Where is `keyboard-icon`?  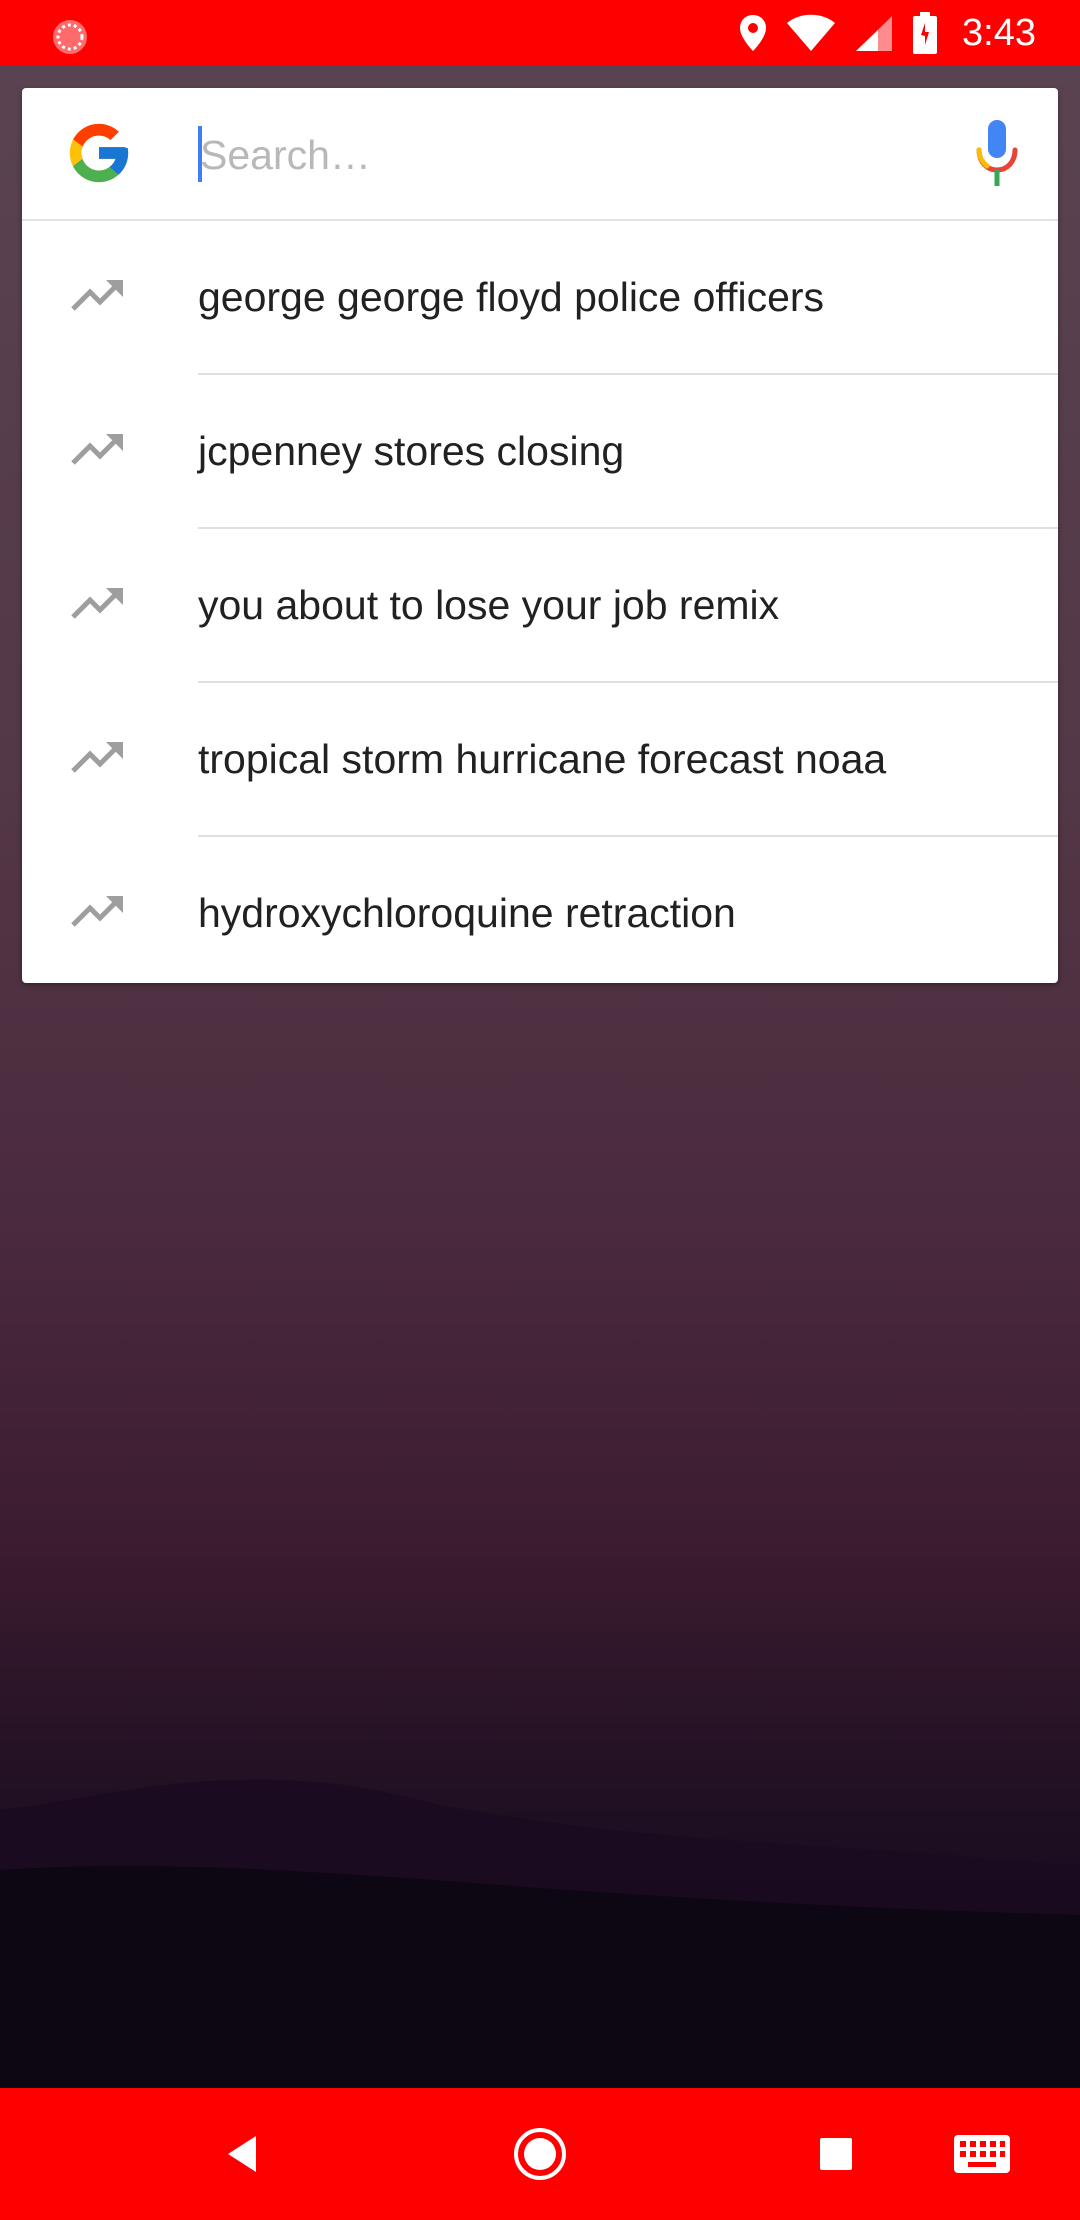 keyboard-icon is located at coordinates (982, 2154).